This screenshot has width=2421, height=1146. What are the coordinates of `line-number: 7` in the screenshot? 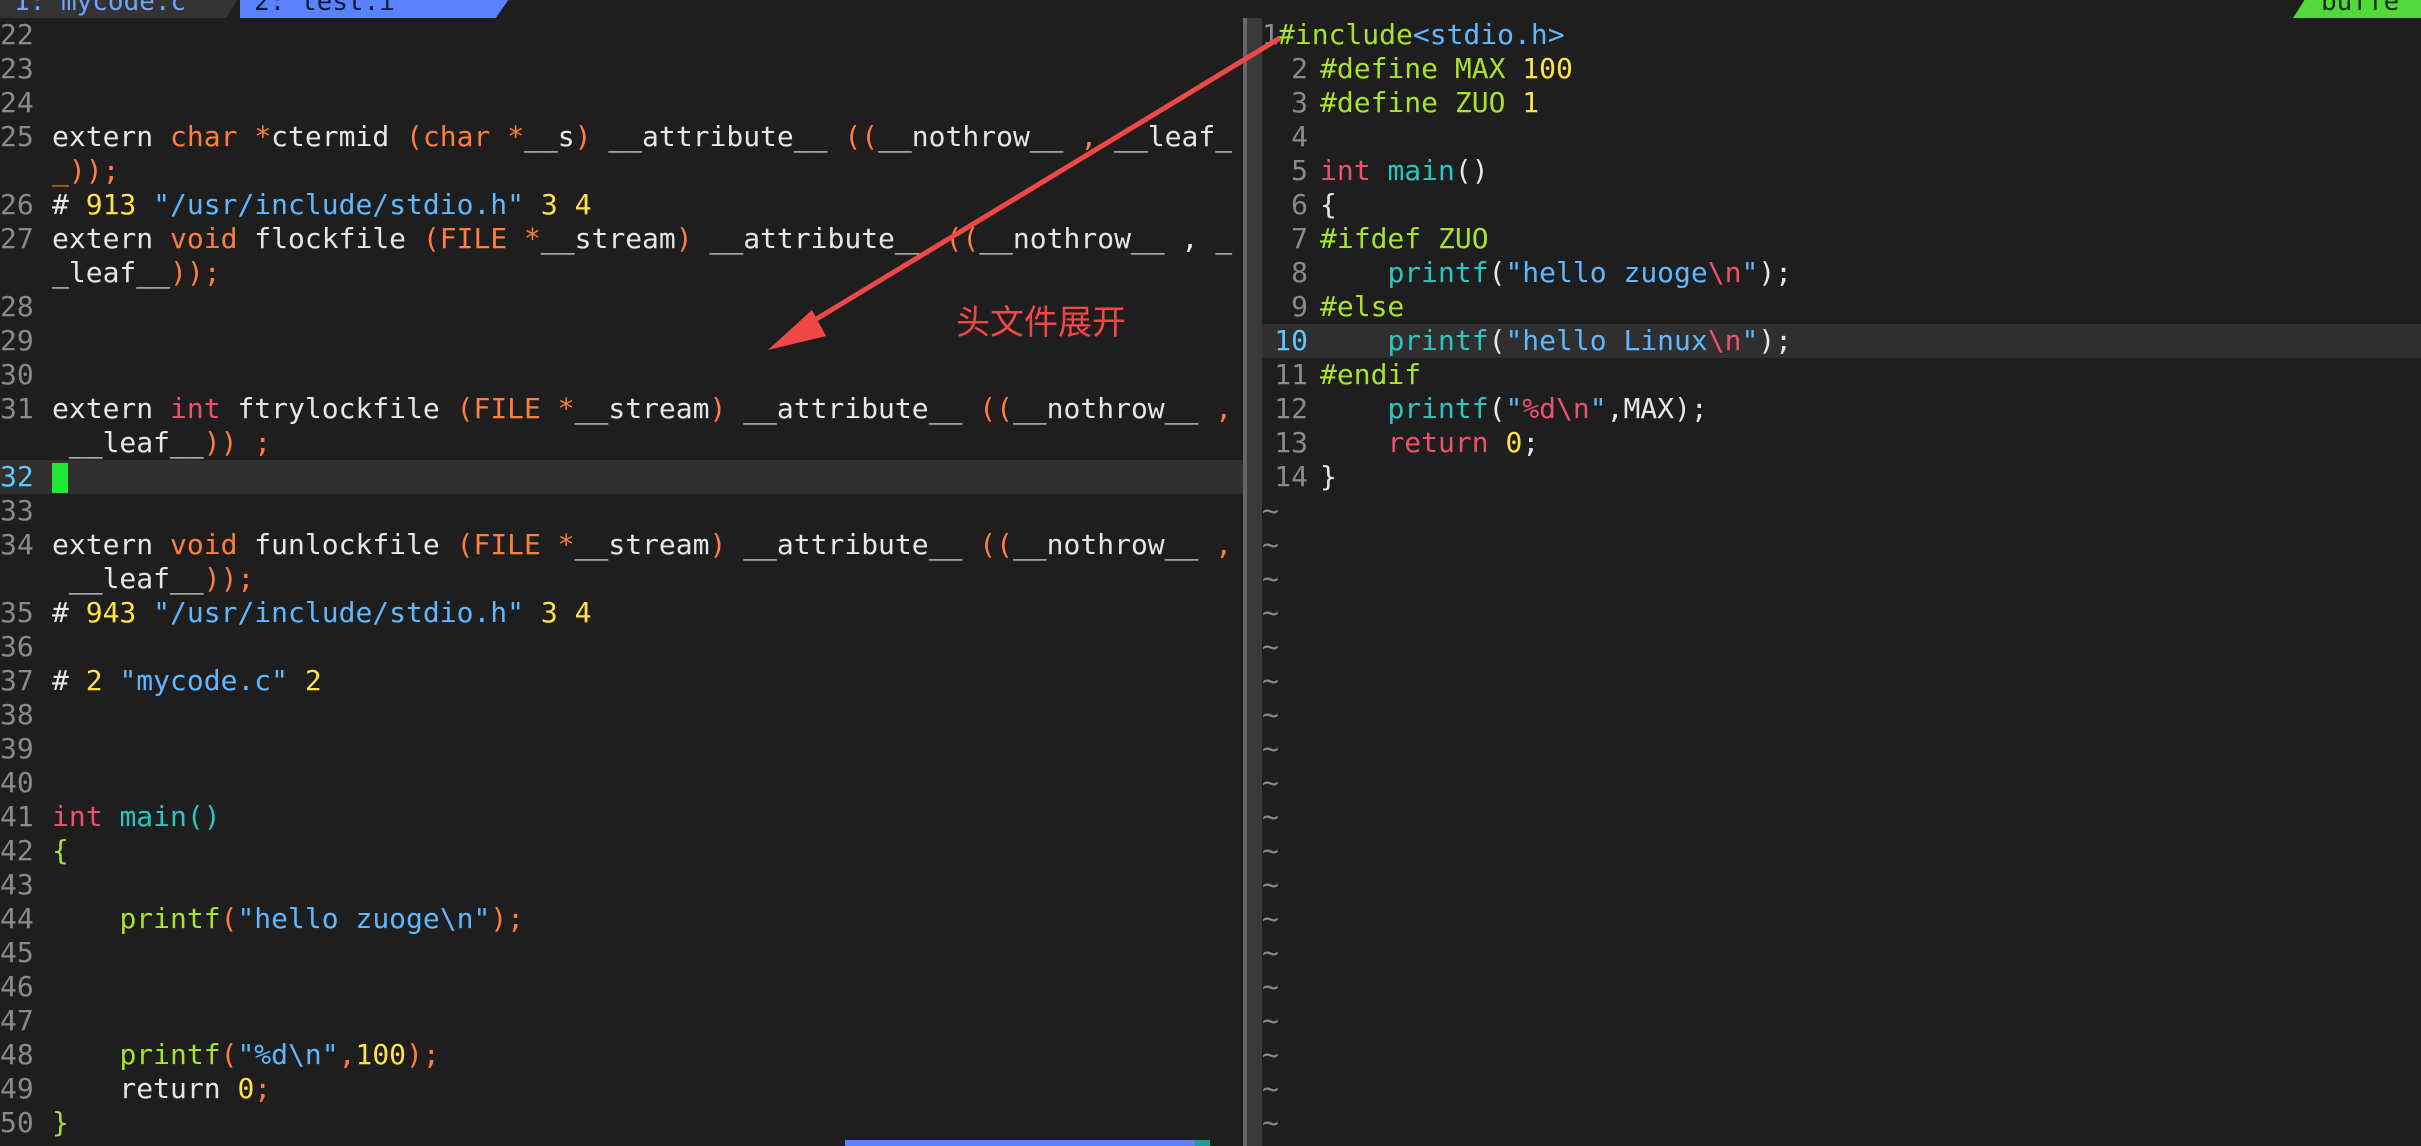 It's located at (1299, 238).